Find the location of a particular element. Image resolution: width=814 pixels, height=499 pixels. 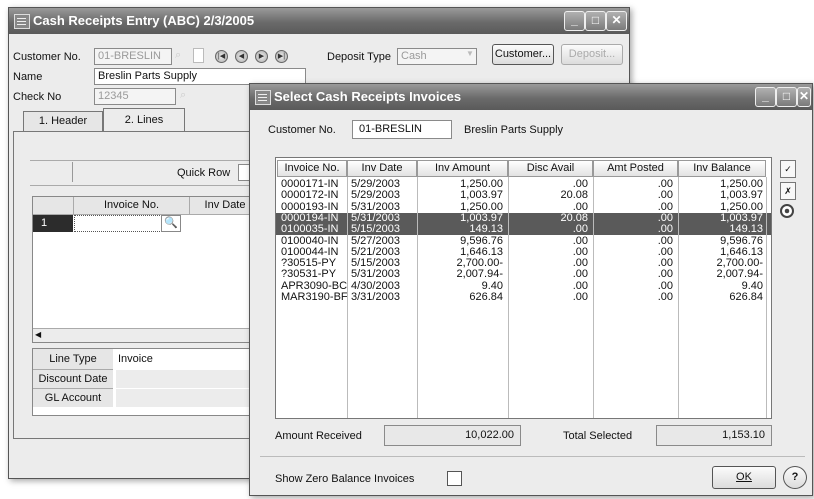

cell-inv-balance: 9,596.76 is located at coordinates (741, 240).